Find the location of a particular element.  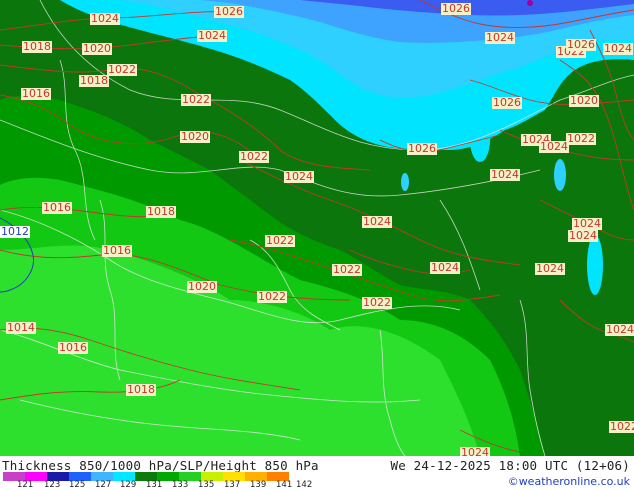

isobar-label: 1014 is located at coordinates (21, 327).